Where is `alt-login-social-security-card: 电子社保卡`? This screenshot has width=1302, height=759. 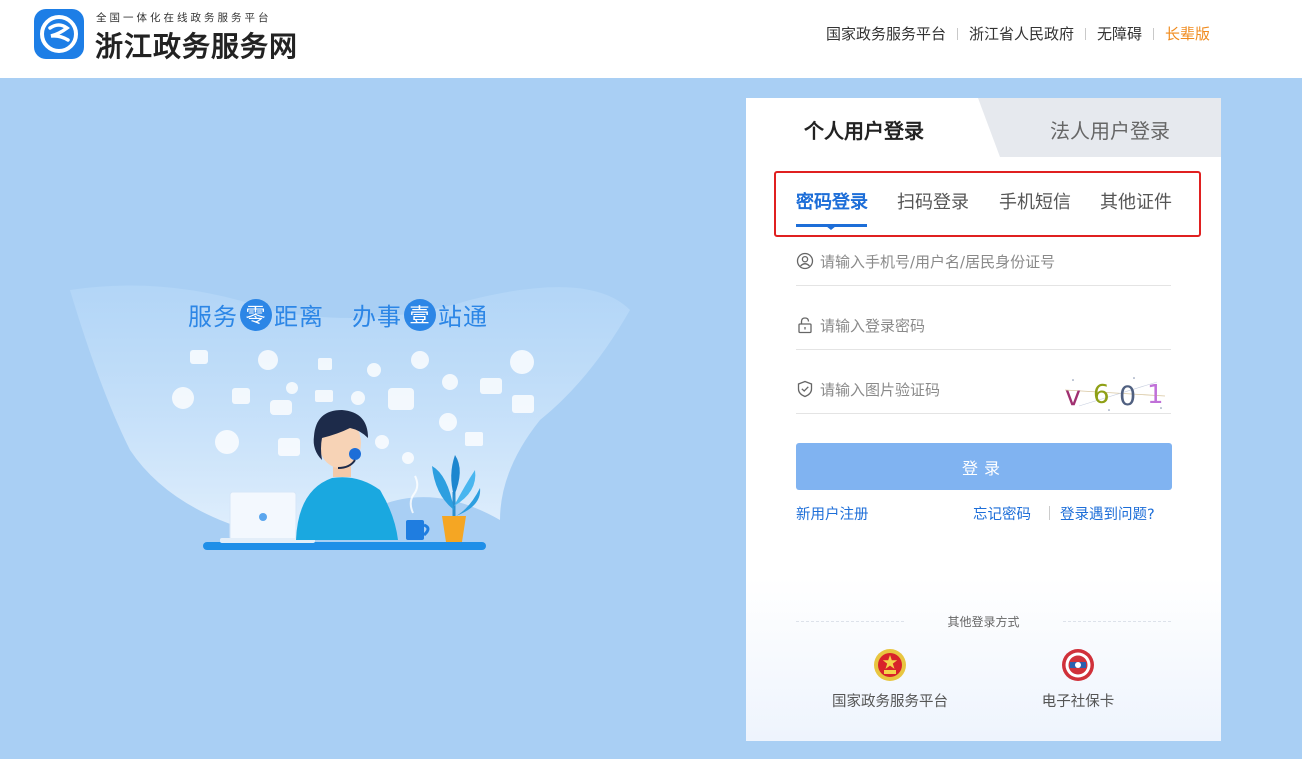 alt-login-social-security-card: 电子社保卡 is located at coordinates (1078, 679).